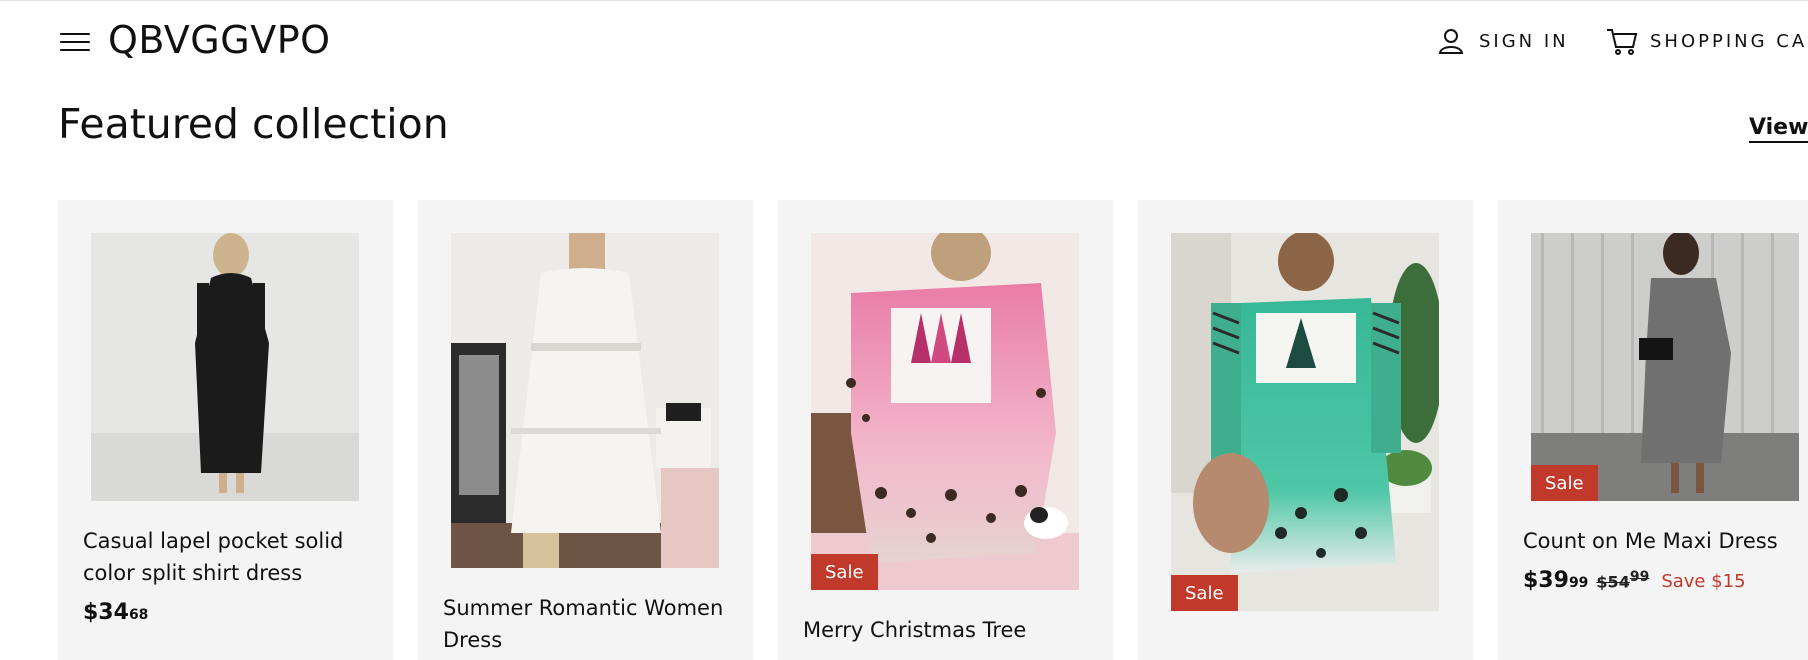 This screenshot has width=1808, height=660. What do you see at coordinates (585, 400) in the screenshot?
I see `product-image-white-lace-dress` at bounding box center [585, 400].